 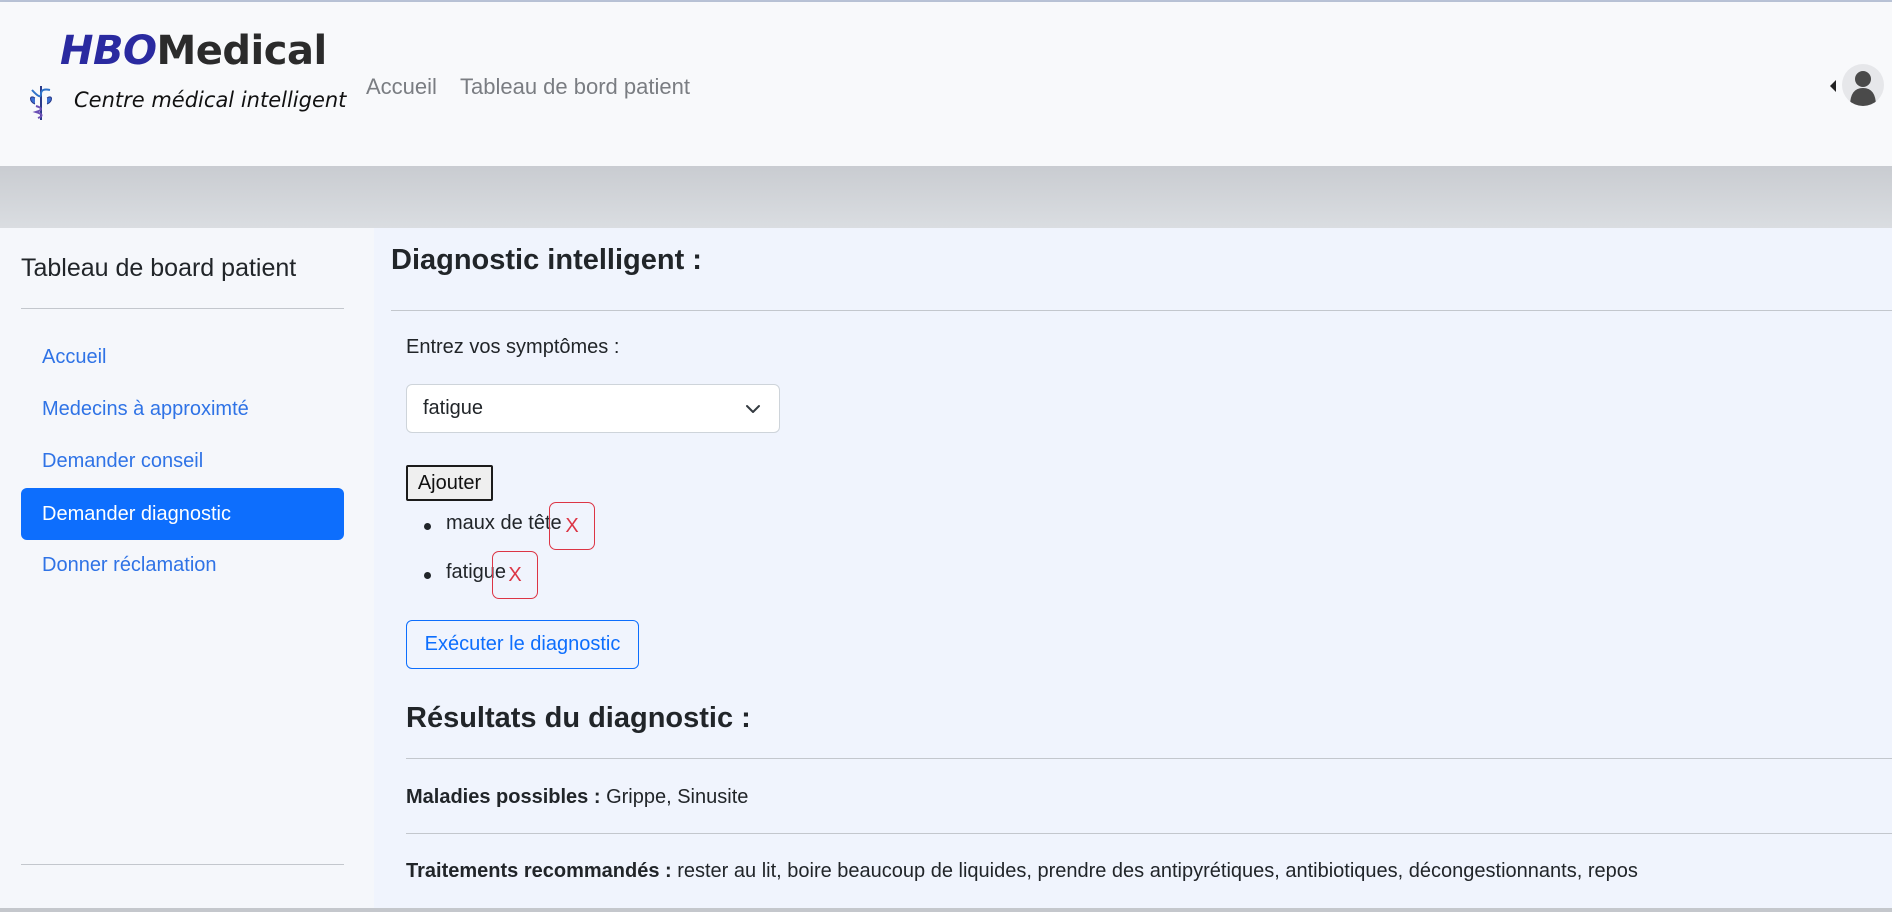 What do you see at coordinates (1141, 310) in the screenshot?
I see `title-divider` at bounding box center [1141, 310].